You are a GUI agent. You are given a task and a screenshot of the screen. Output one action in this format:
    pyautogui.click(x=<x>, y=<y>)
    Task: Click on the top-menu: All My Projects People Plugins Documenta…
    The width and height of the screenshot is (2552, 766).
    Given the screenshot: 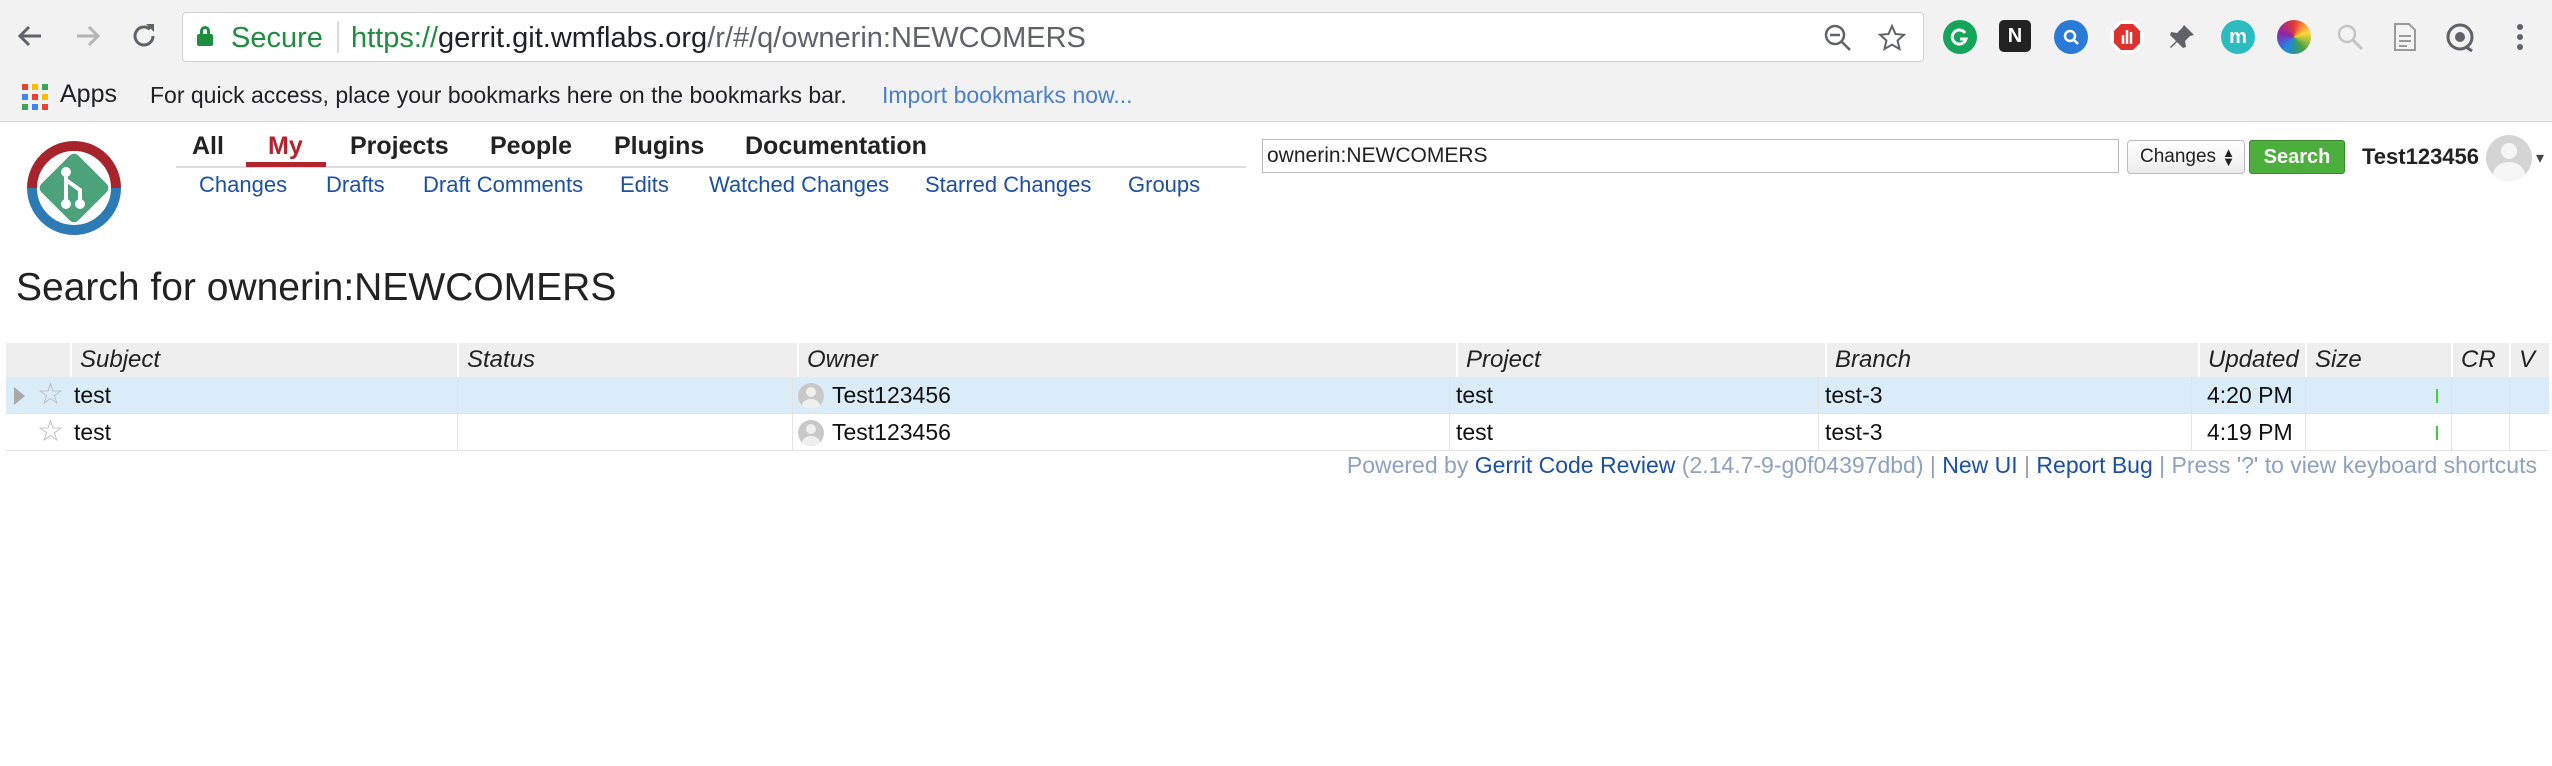 What is the action you would take?
    pyautogui.click(x=711, y=148)
    